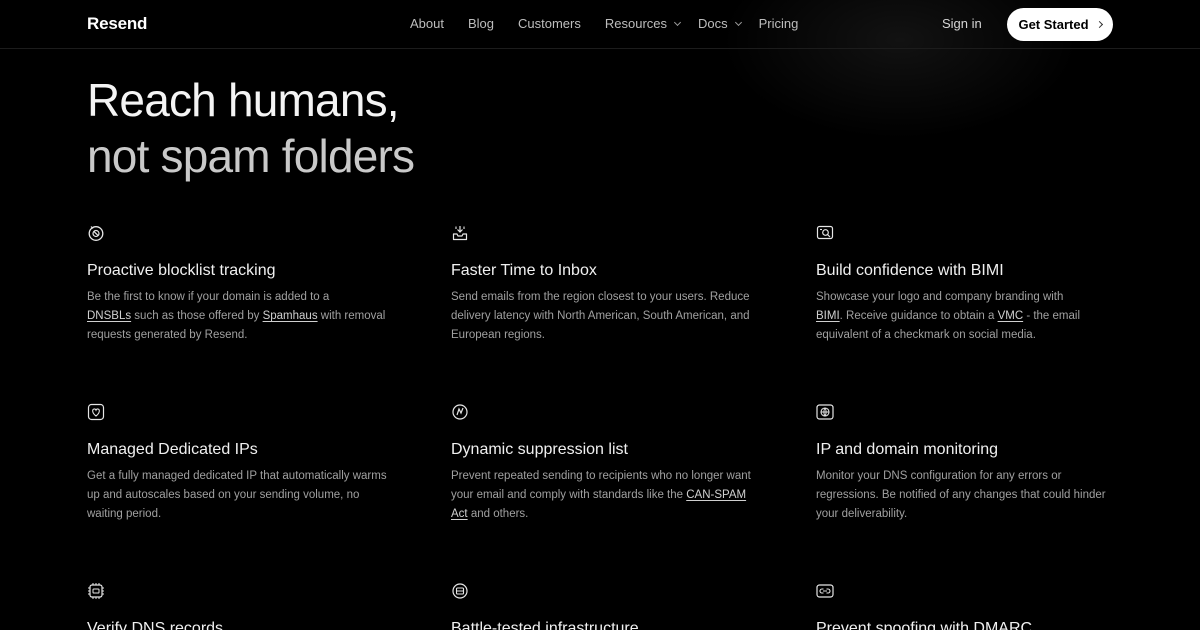 This screenshot has height=630, width=1200. What do you see at coordinates (96, 233) in the screenshot?
I see `blocklist-icon` at bounding box center [96, 233].